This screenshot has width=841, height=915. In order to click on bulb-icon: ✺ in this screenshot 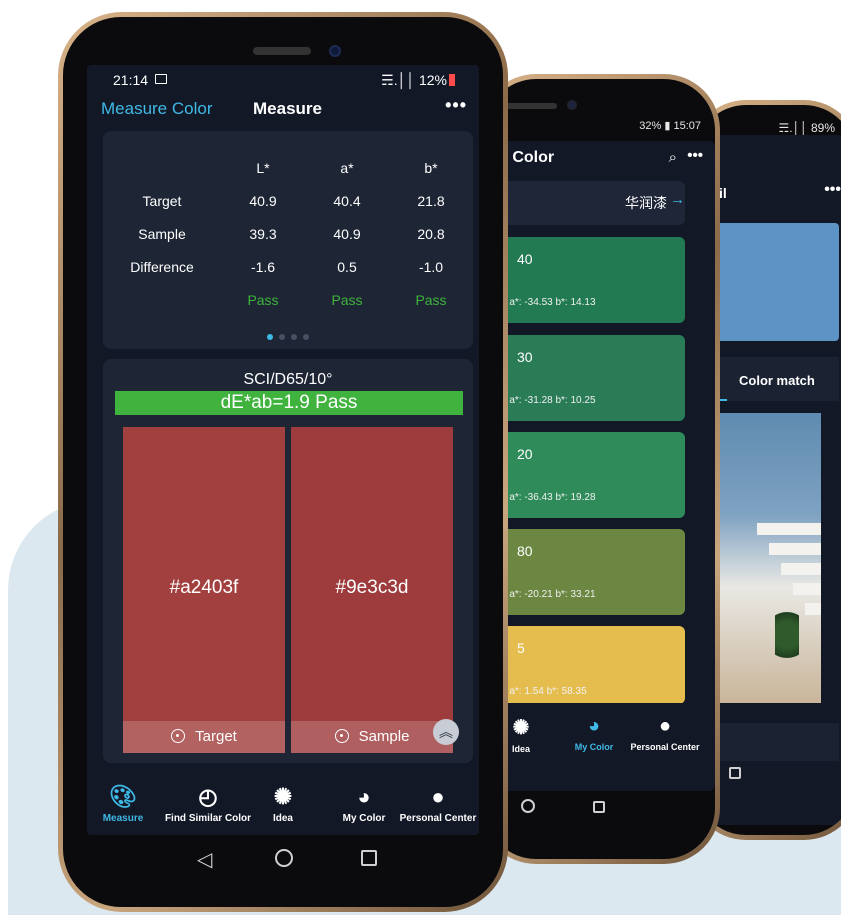, I will do `click(521, 728)`.